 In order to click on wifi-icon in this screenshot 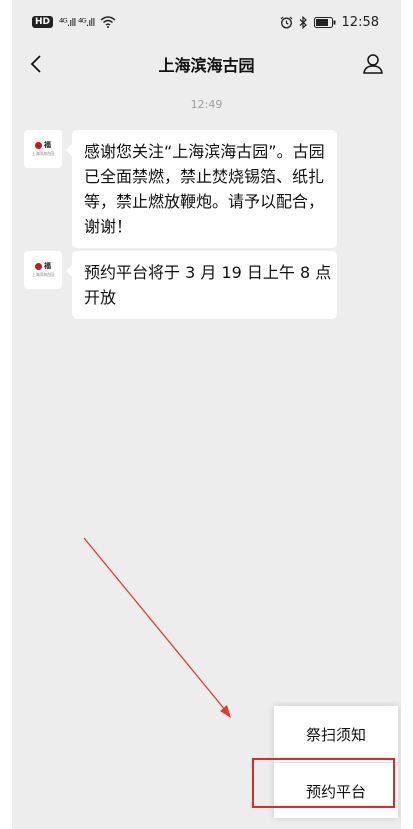, I will do `click(108, 22)`.